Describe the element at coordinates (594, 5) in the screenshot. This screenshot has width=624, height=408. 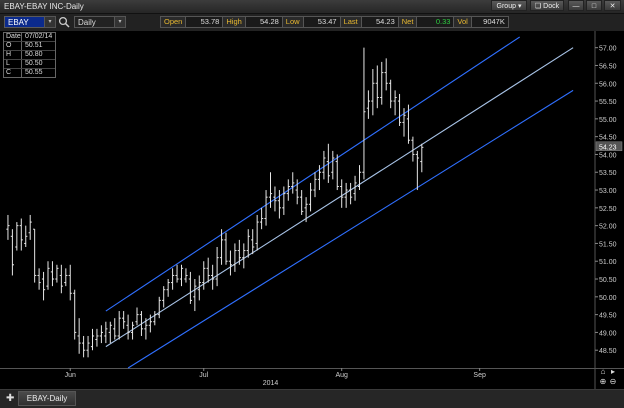
I see `maximize-button: □` at that location.